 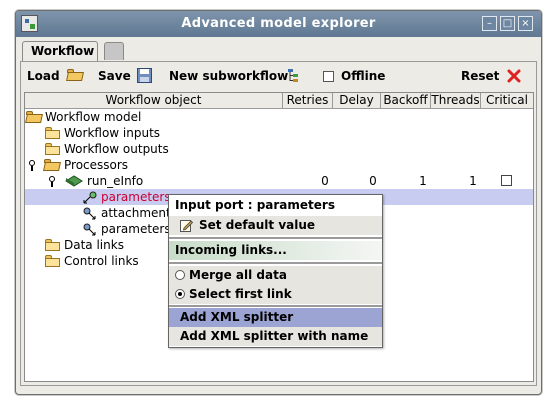 I want to click on menu-item-add-xml-splitter: Add XML splitter, so click(x=275, y=317).